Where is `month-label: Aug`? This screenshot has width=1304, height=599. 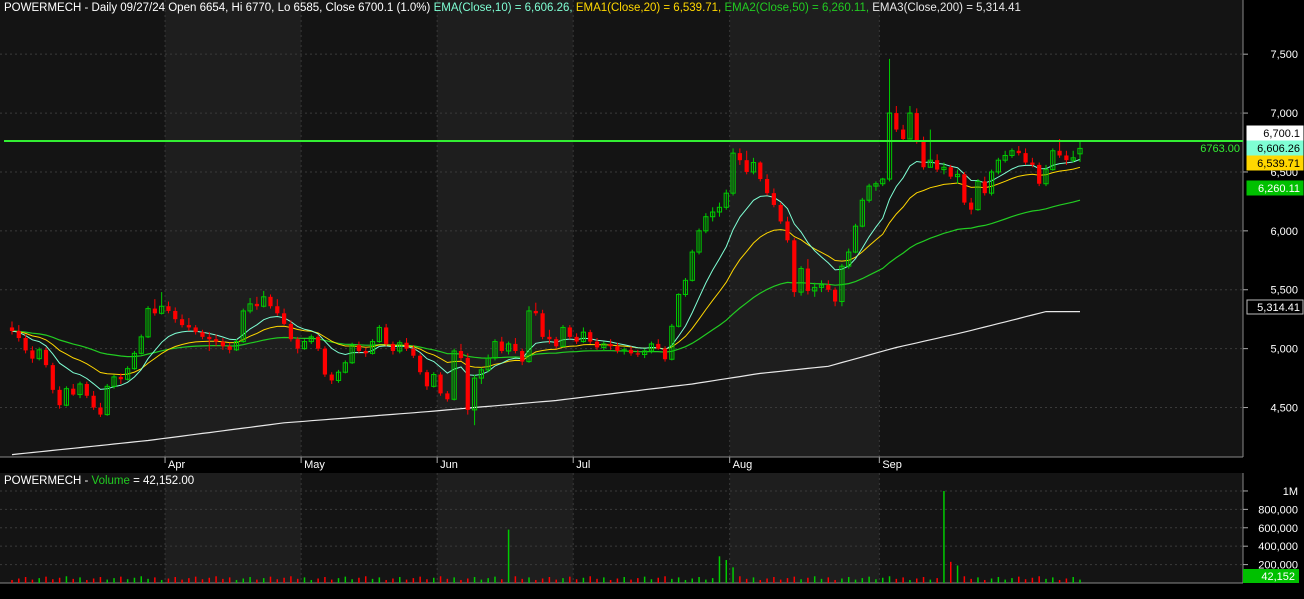 month-label: Aug is located at coordinates (743, 465).